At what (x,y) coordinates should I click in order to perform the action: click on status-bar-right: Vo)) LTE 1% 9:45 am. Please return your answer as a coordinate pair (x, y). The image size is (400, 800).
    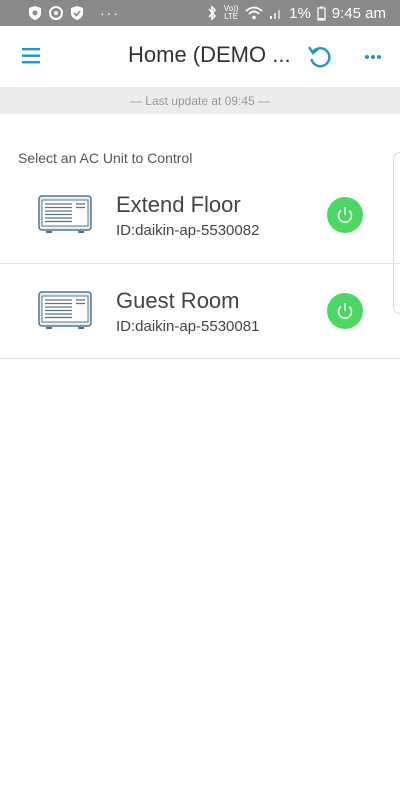
    Looking at the image, I should click on (296, 13).